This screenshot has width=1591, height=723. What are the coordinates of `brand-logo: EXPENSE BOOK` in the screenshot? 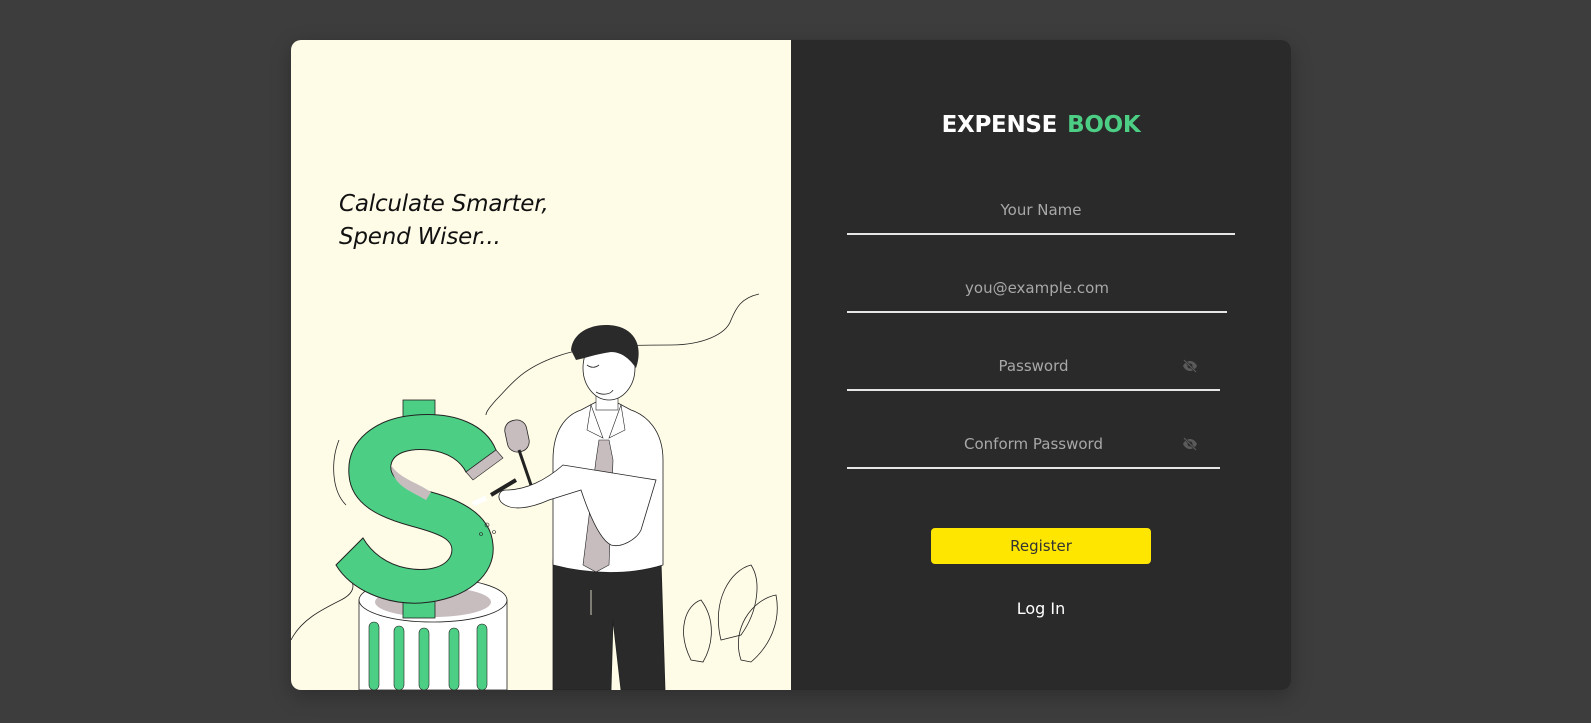 It's located at (1041, 125).